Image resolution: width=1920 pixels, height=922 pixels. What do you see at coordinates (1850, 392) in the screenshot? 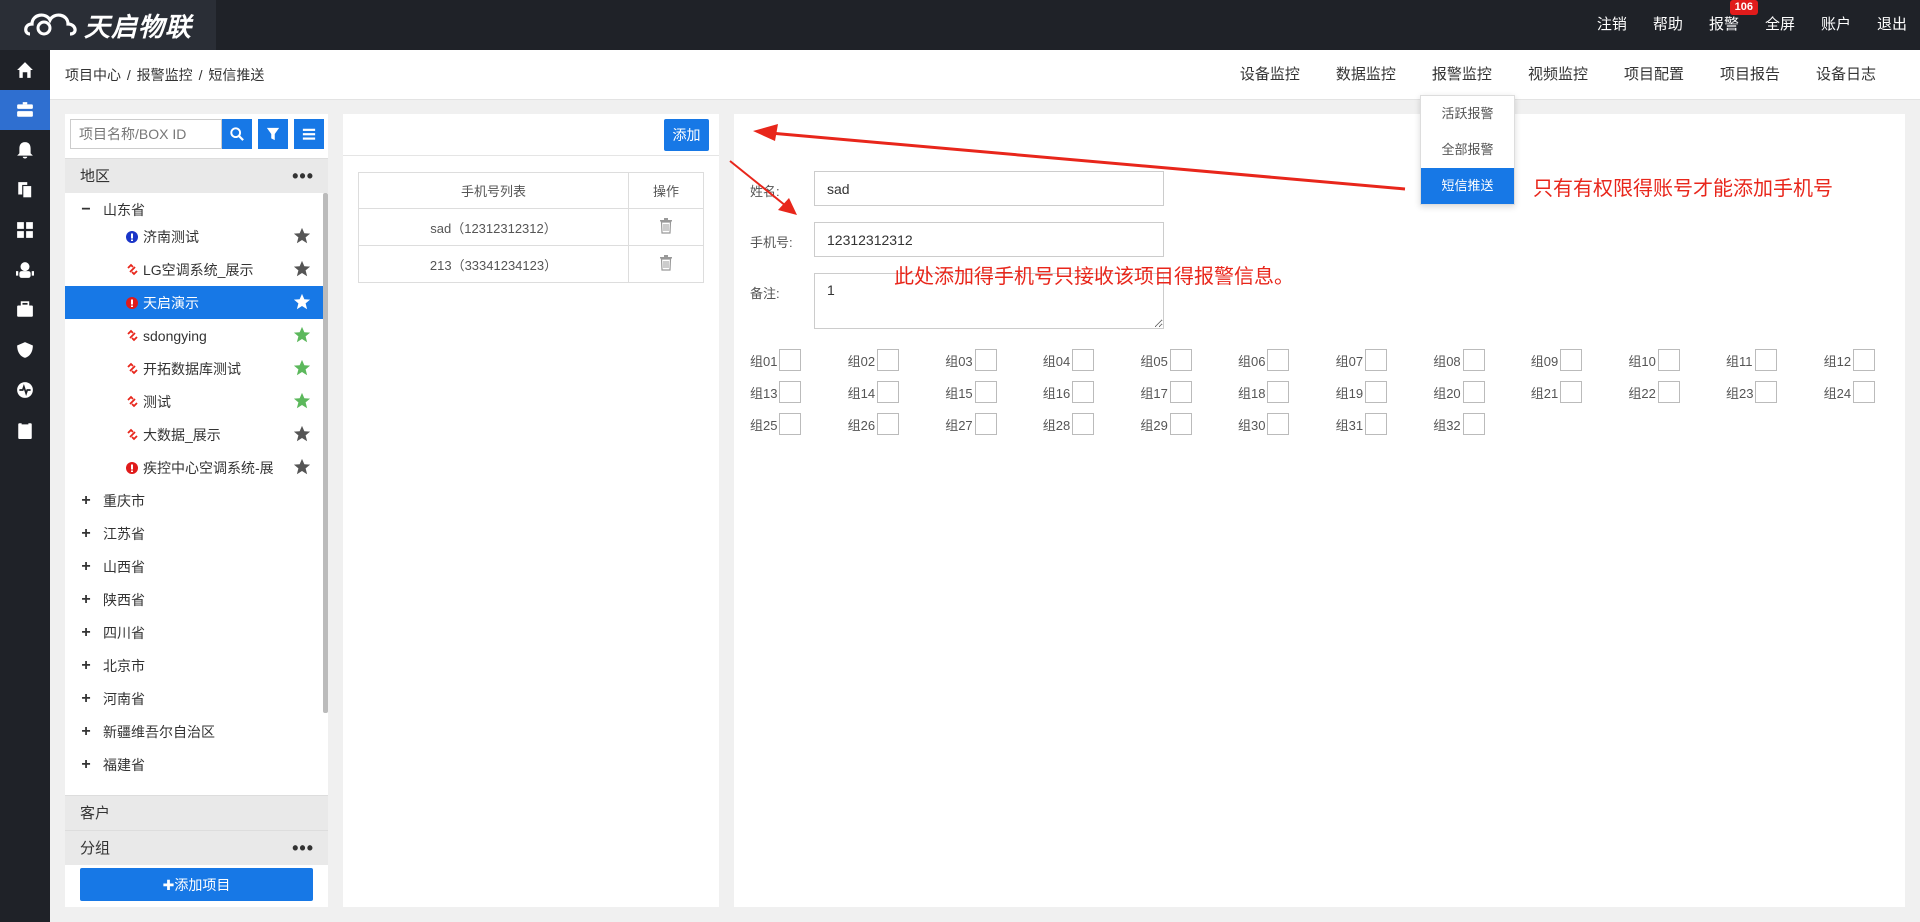
I see `group-checkbox: 组24` at bounding box center [1850, 392].